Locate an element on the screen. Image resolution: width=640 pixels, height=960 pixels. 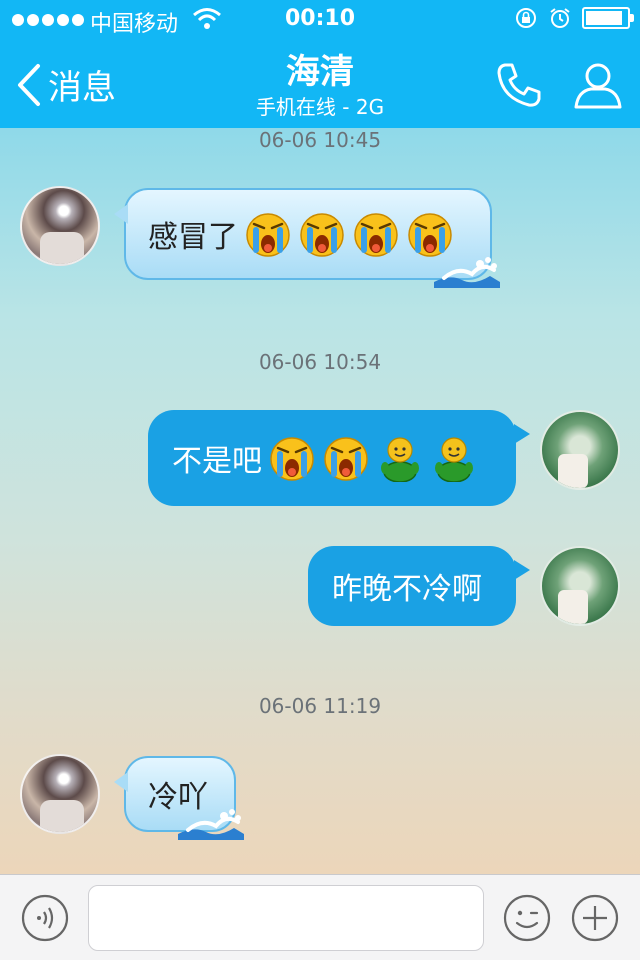
battery-icon is located at coordinates (608, 18).